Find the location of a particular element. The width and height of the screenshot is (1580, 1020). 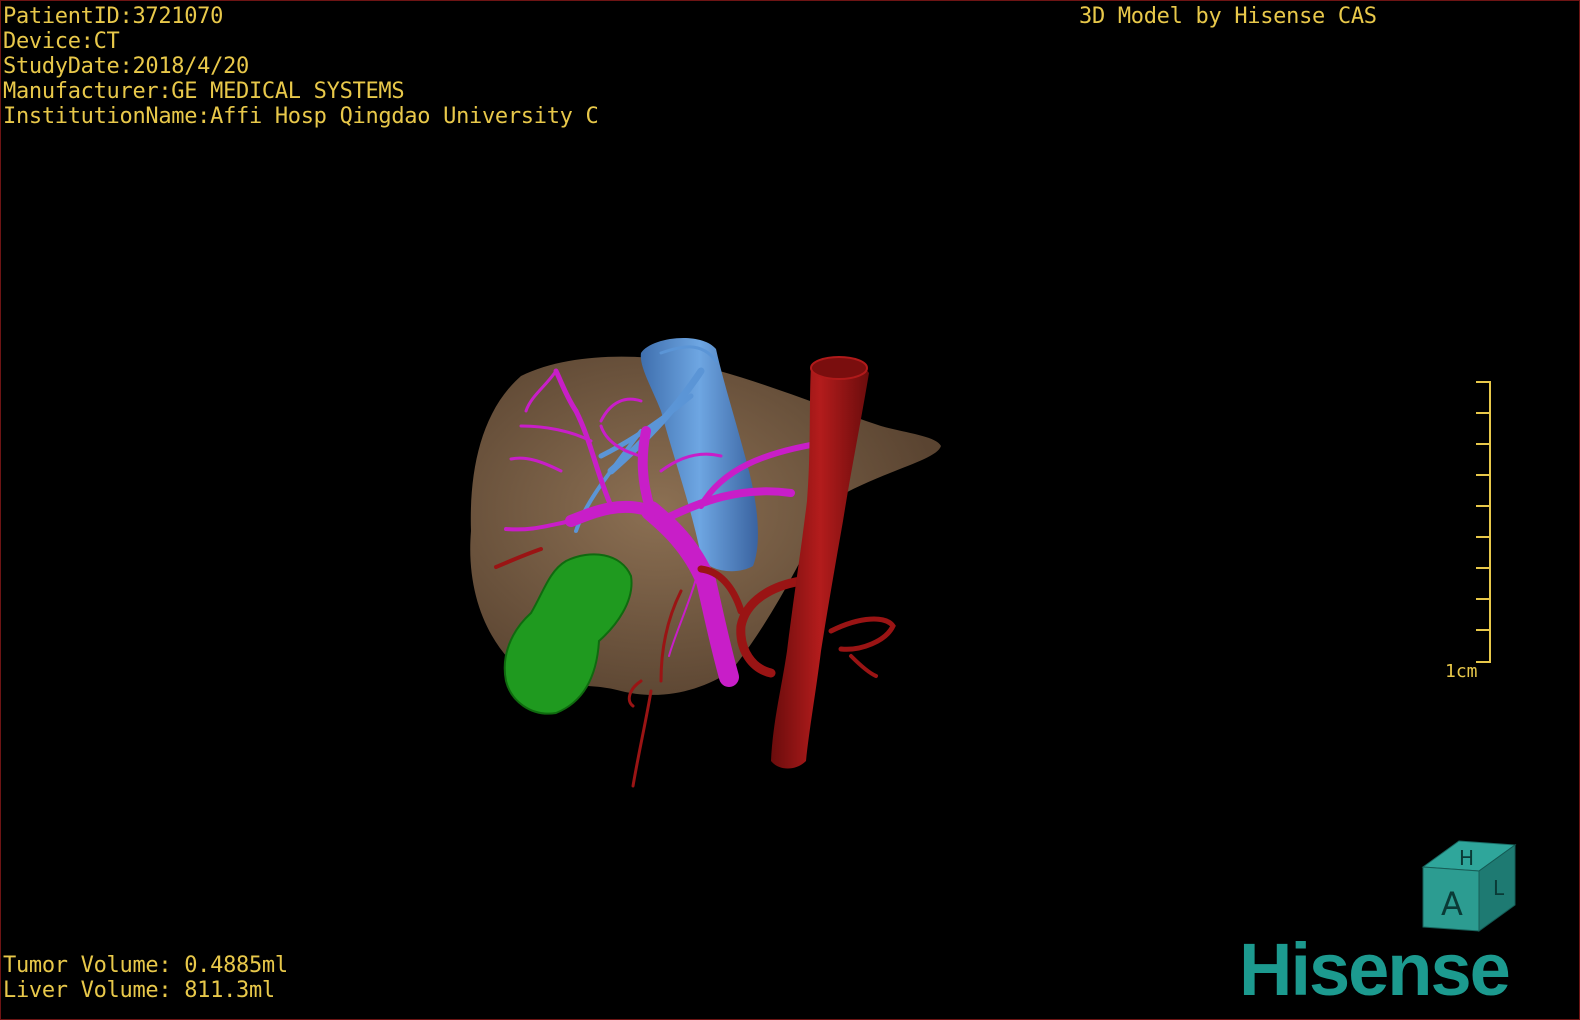

scale-label: 1cm is located at coordinates (1461, 671).